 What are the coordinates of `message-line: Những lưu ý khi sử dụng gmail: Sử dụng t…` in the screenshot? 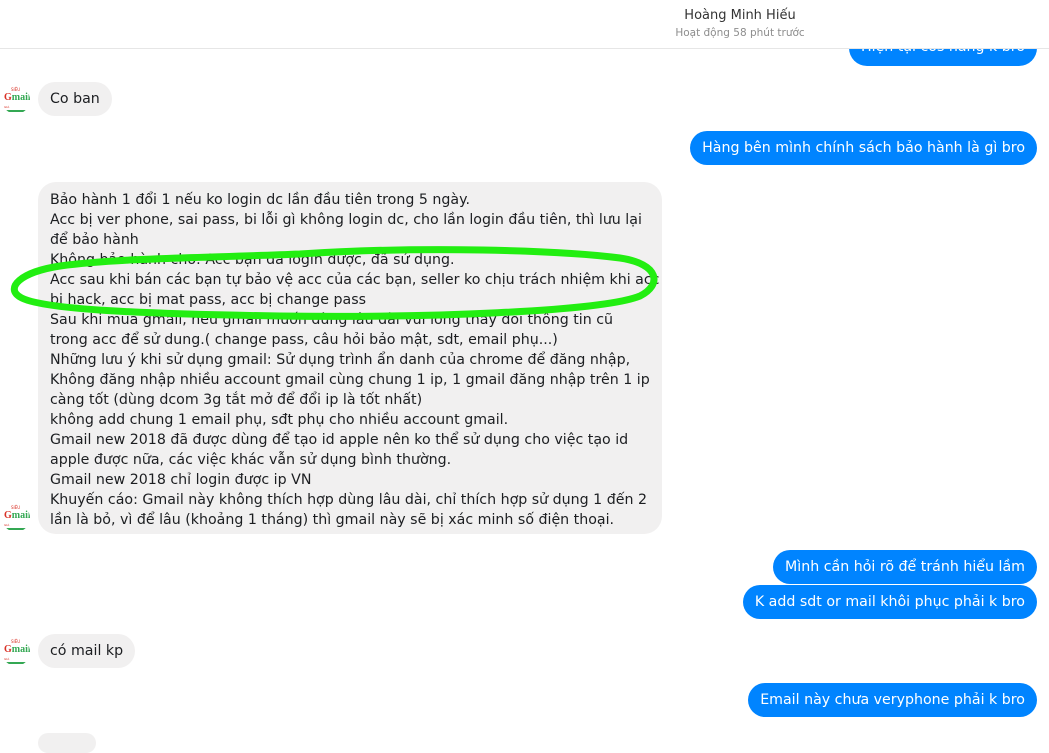 It's located at (340, 360).